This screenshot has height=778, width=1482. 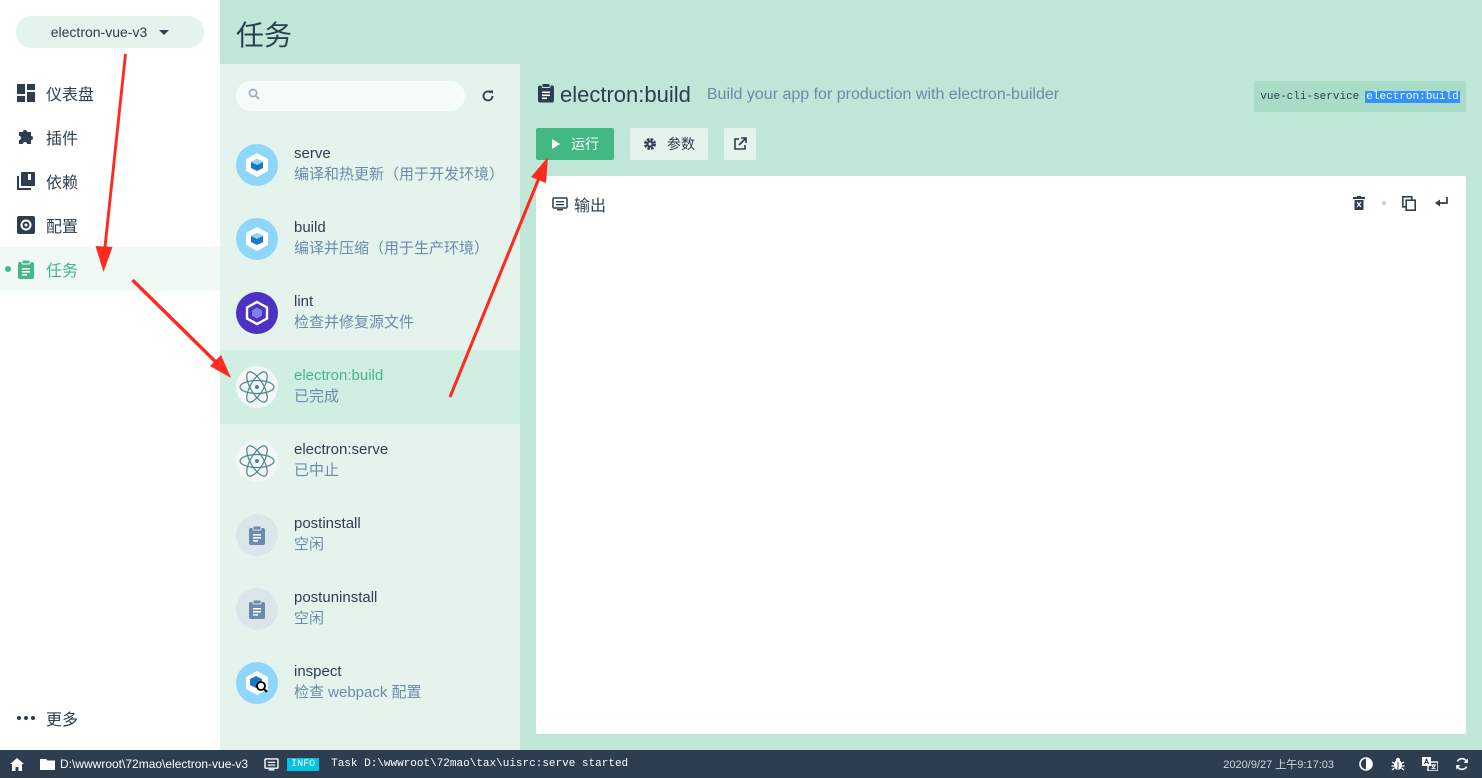 What do you see at coordinates (26, 93) in the screenshot?
I see `dashboard-icon` at bounding box center [26, 93].